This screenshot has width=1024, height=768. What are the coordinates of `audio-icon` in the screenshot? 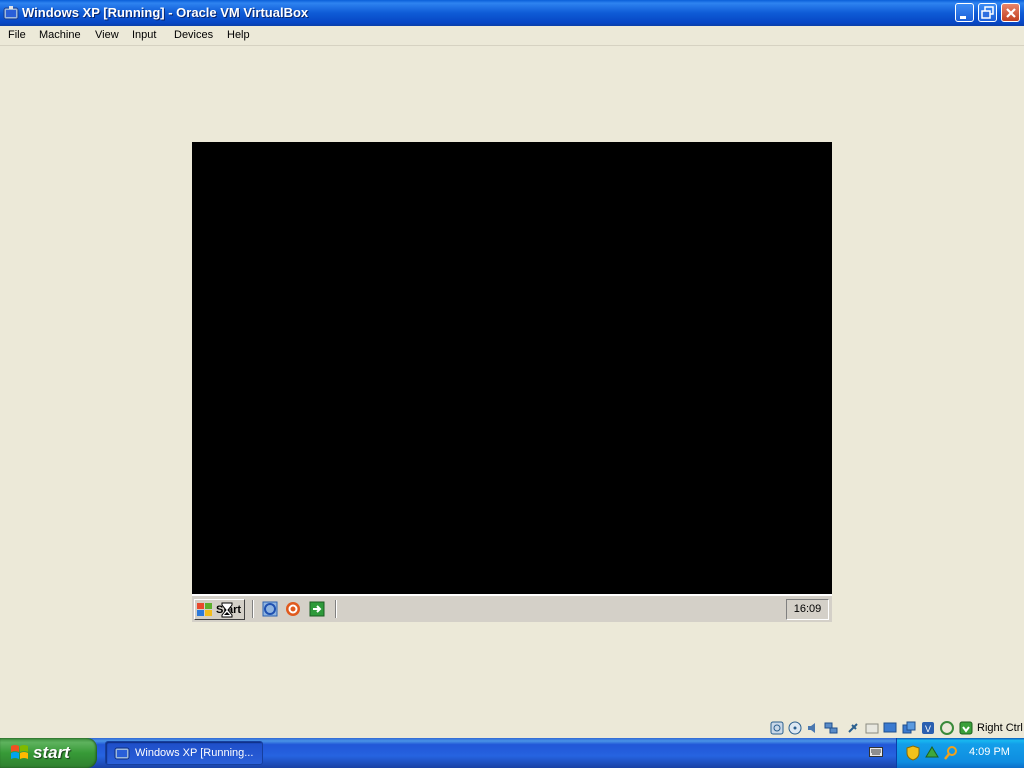 It's located at (813, 728).